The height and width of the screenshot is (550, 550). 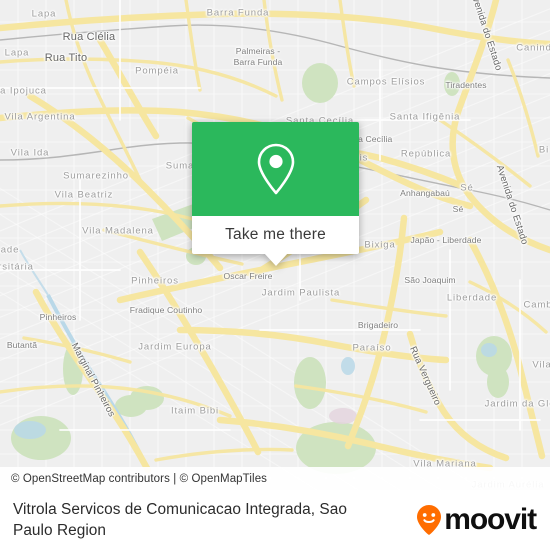 What do you see at coordinates (429, 520) in the screenshot?
I see `moovit-smiley-pin-icon` at bounding box center [429, 520].